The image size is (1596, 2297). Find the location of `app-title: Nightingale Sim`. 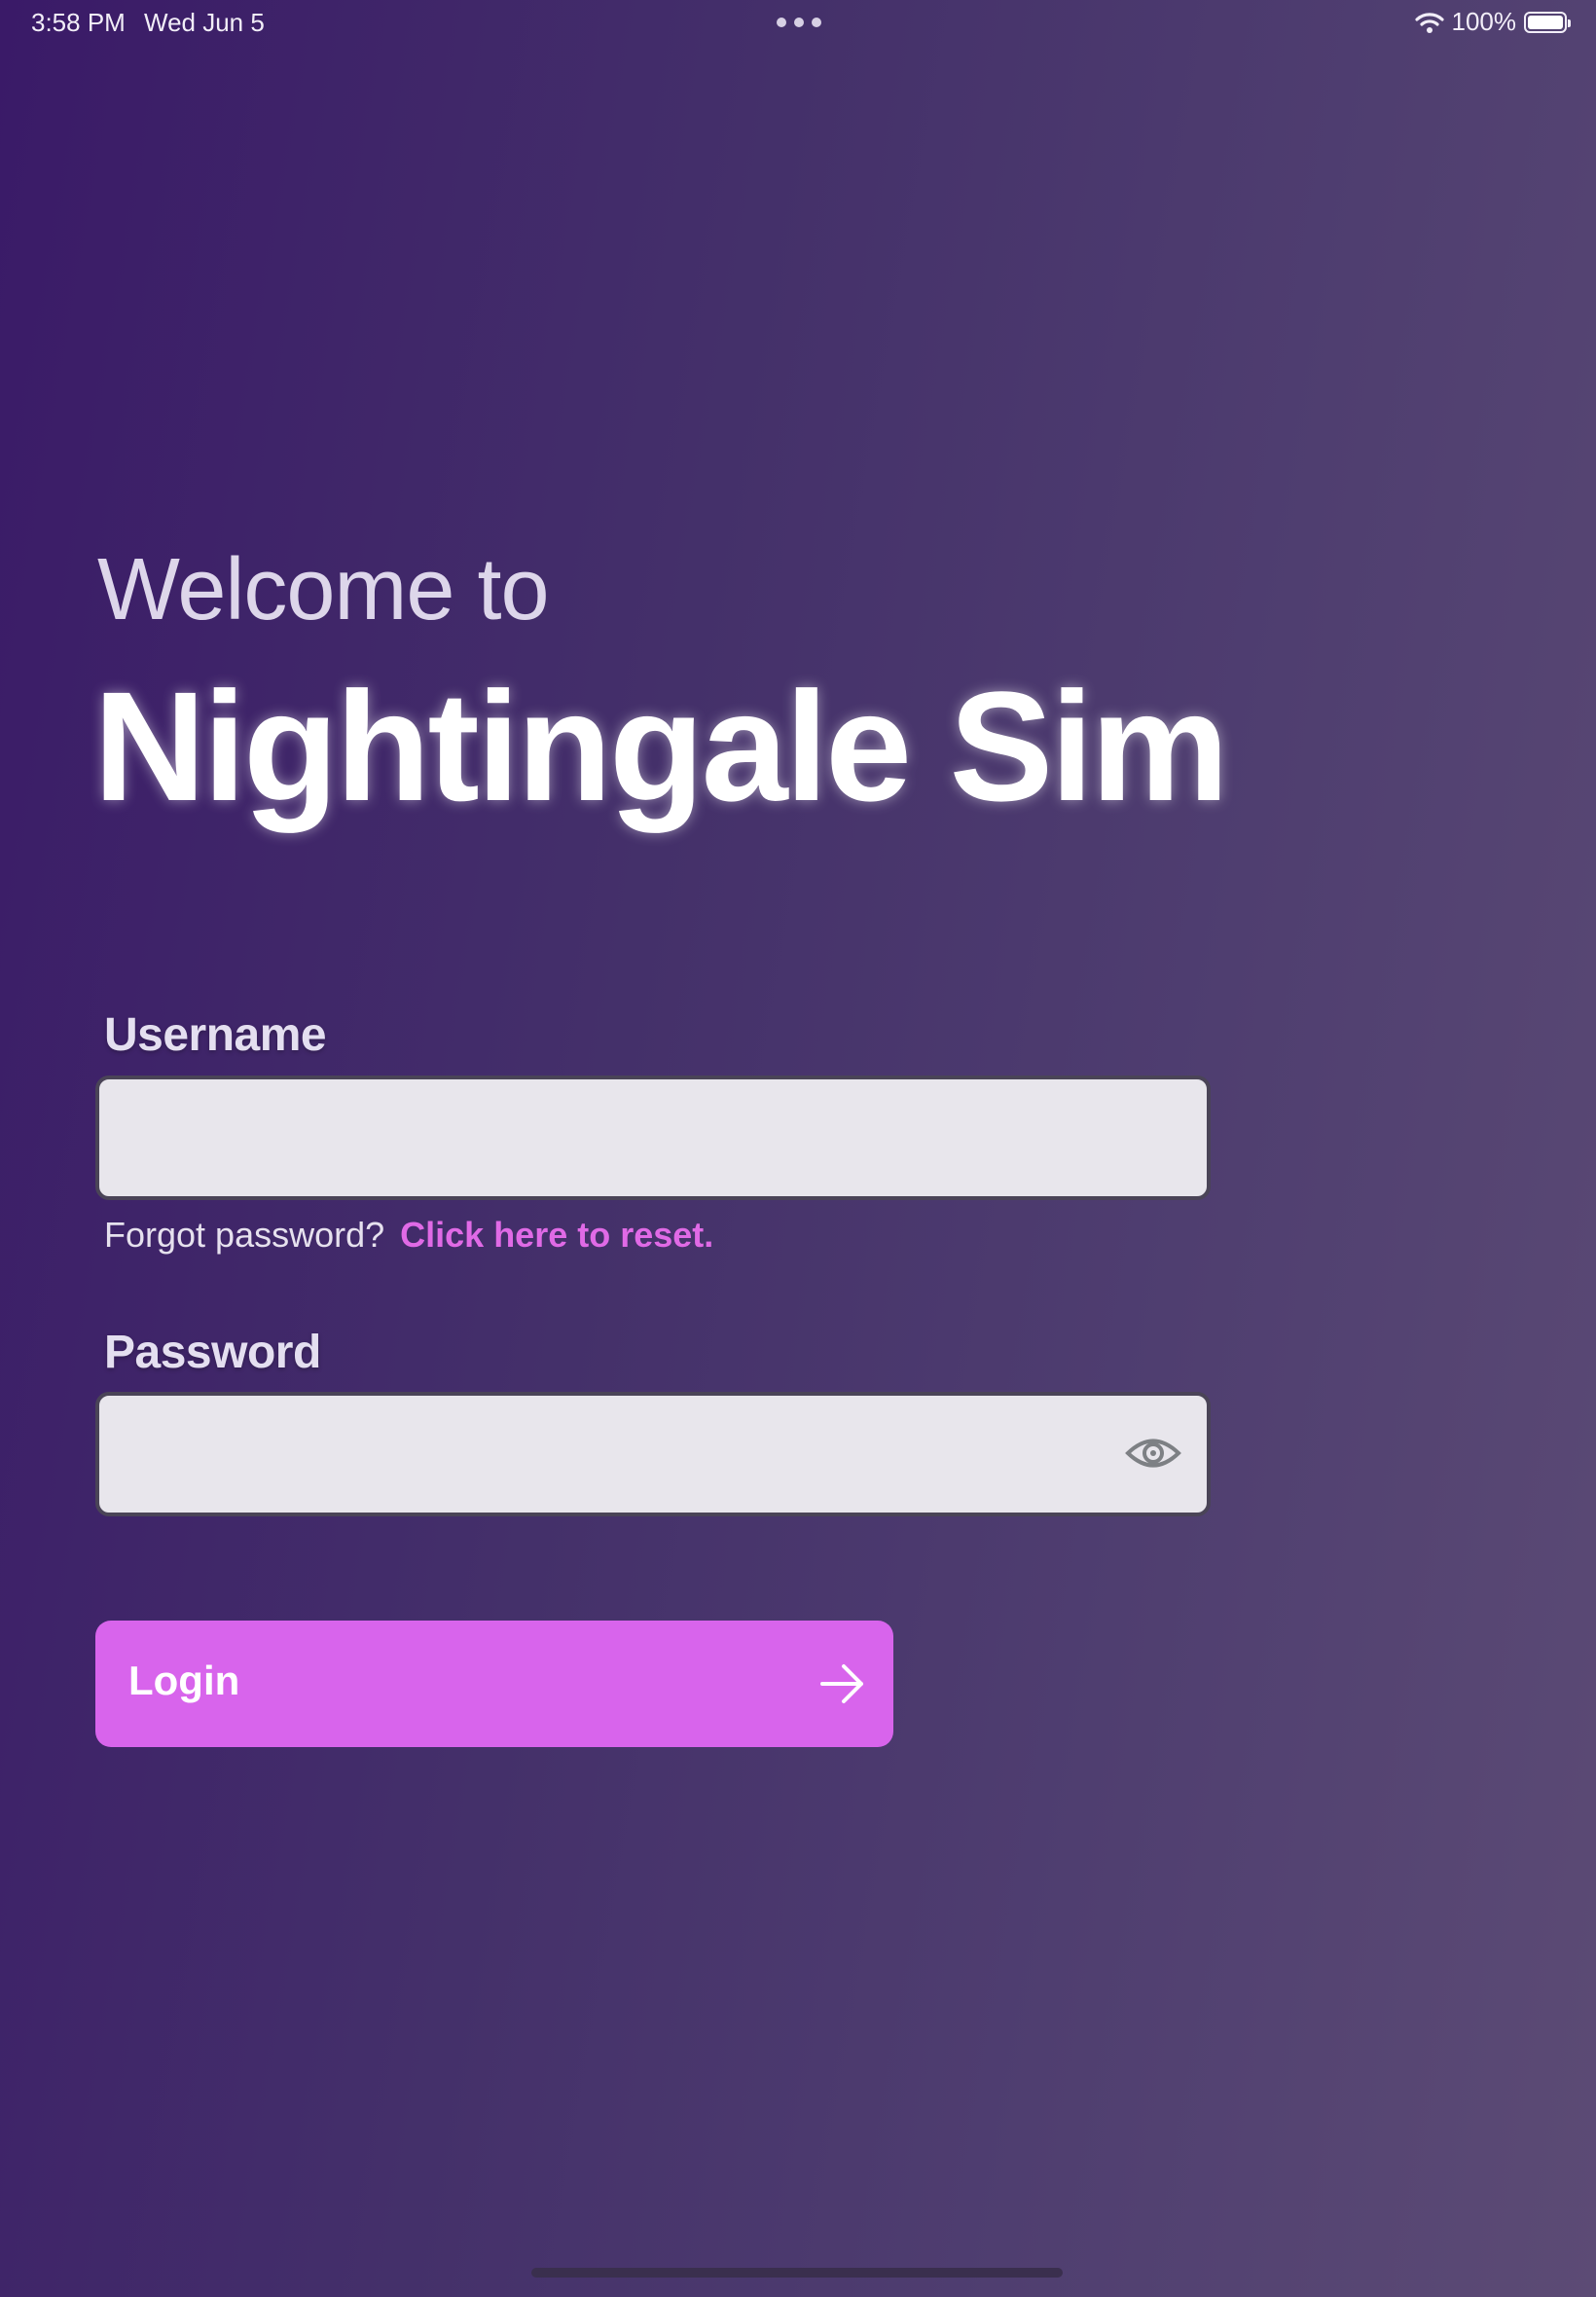

app-title: Nightingale Sim is located at coordinates (661, 746).